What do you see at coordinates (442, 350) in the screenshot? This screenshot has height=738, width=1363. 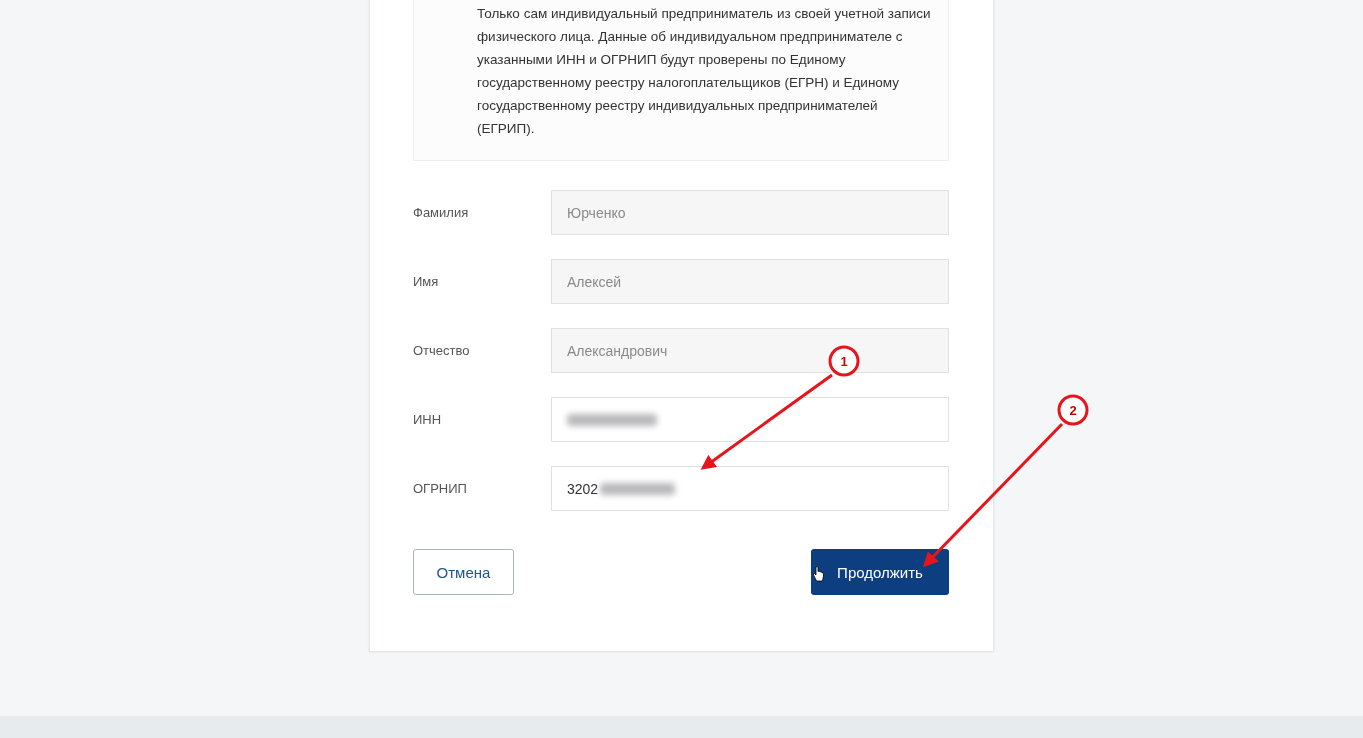 I see `field-label: Отчество` at bounding box center [442, 350].